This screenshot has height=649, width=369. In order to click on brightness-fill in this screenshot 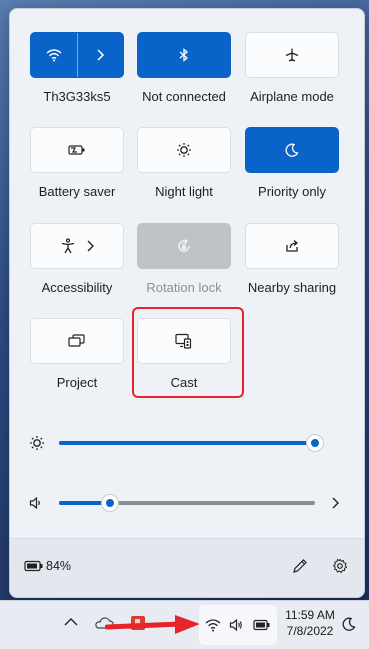, I will do `click(187, 443)`.